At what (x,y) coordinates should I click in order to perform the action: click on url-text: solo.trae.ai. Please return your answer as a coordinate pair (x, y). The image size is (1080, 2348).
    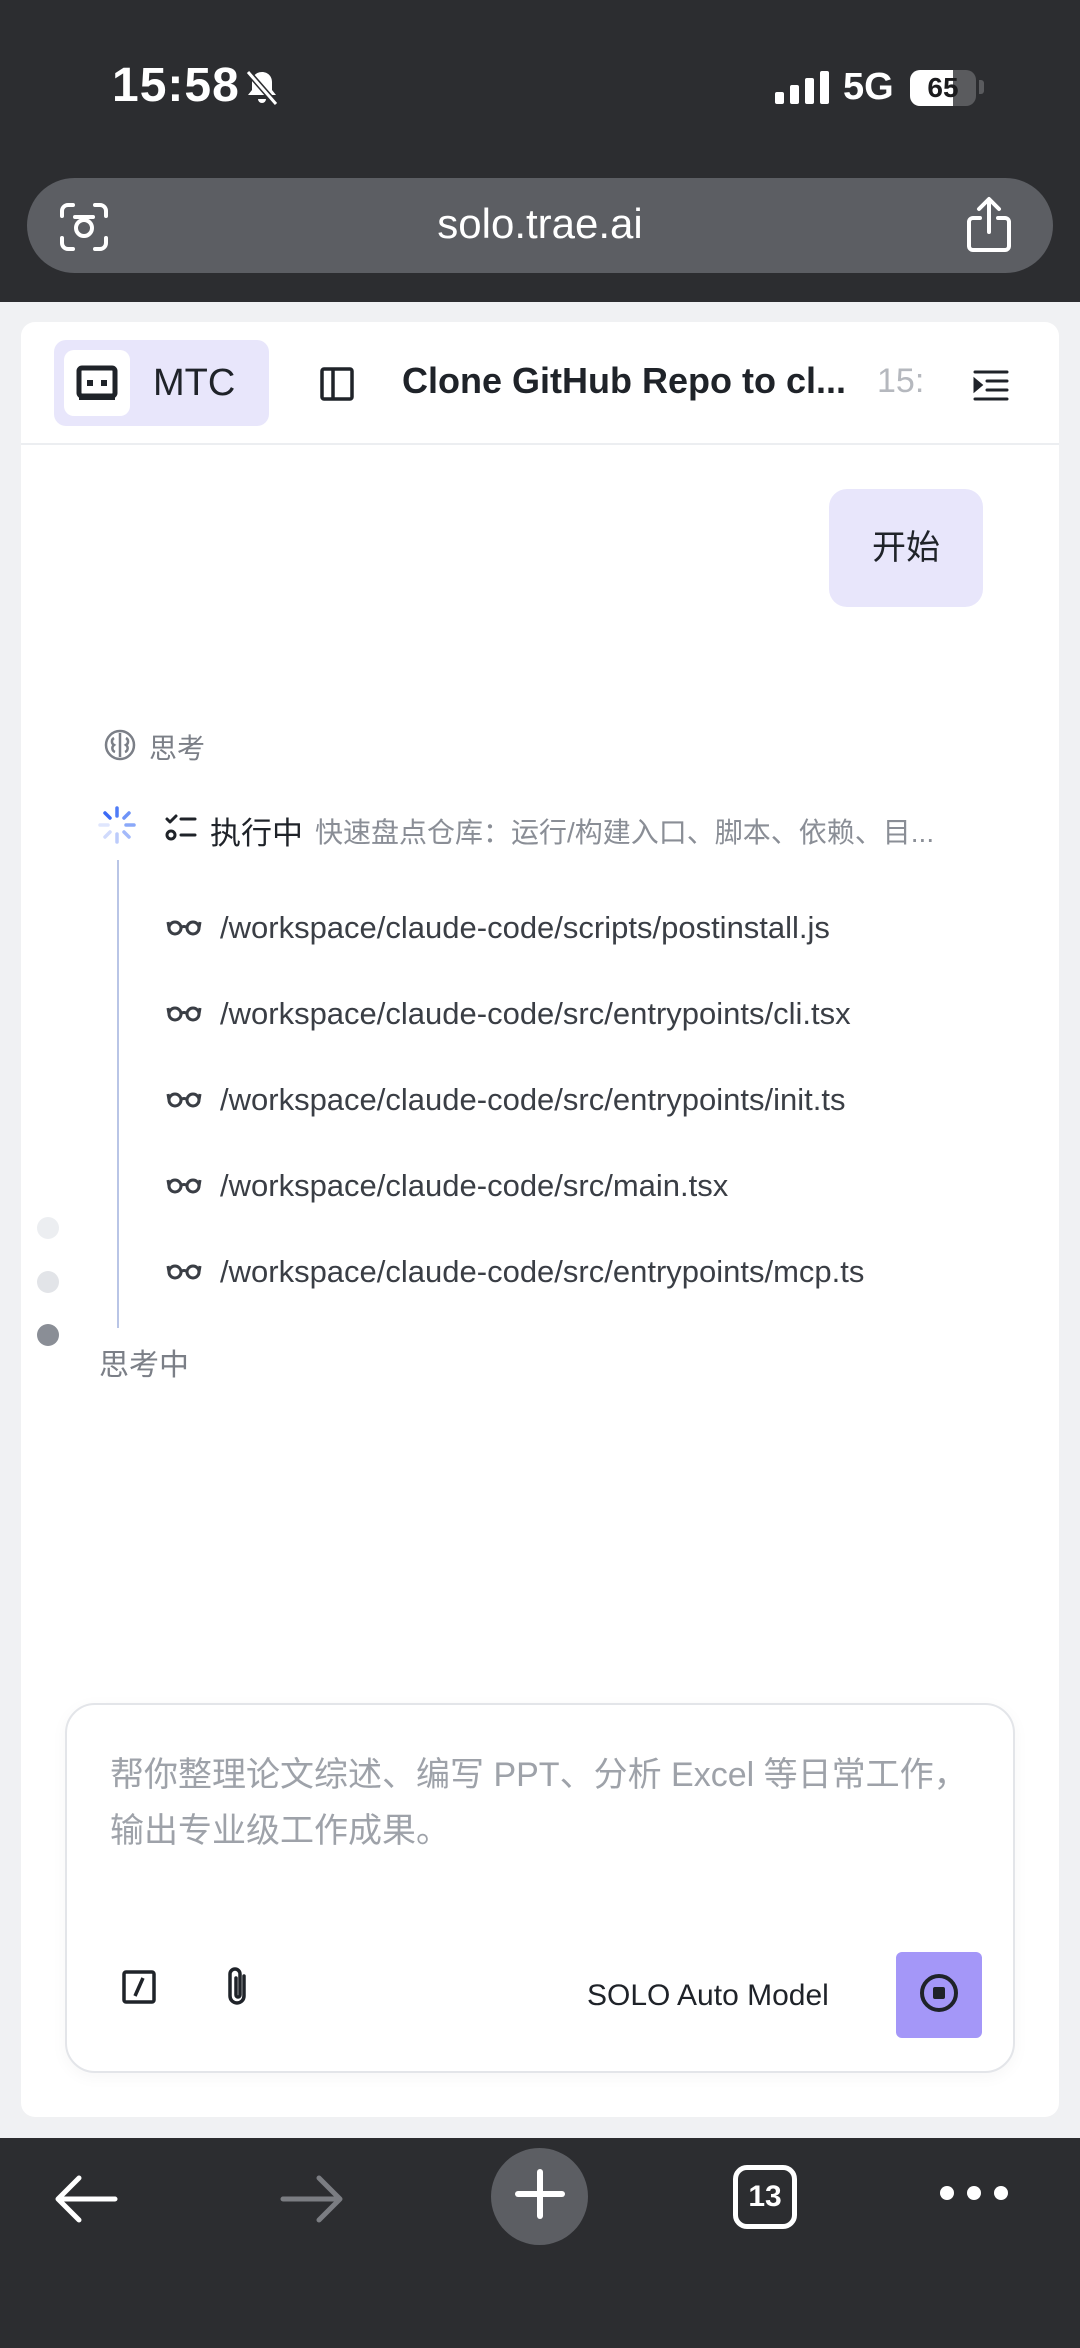
    Looking at the image, I should click on (540, 224).